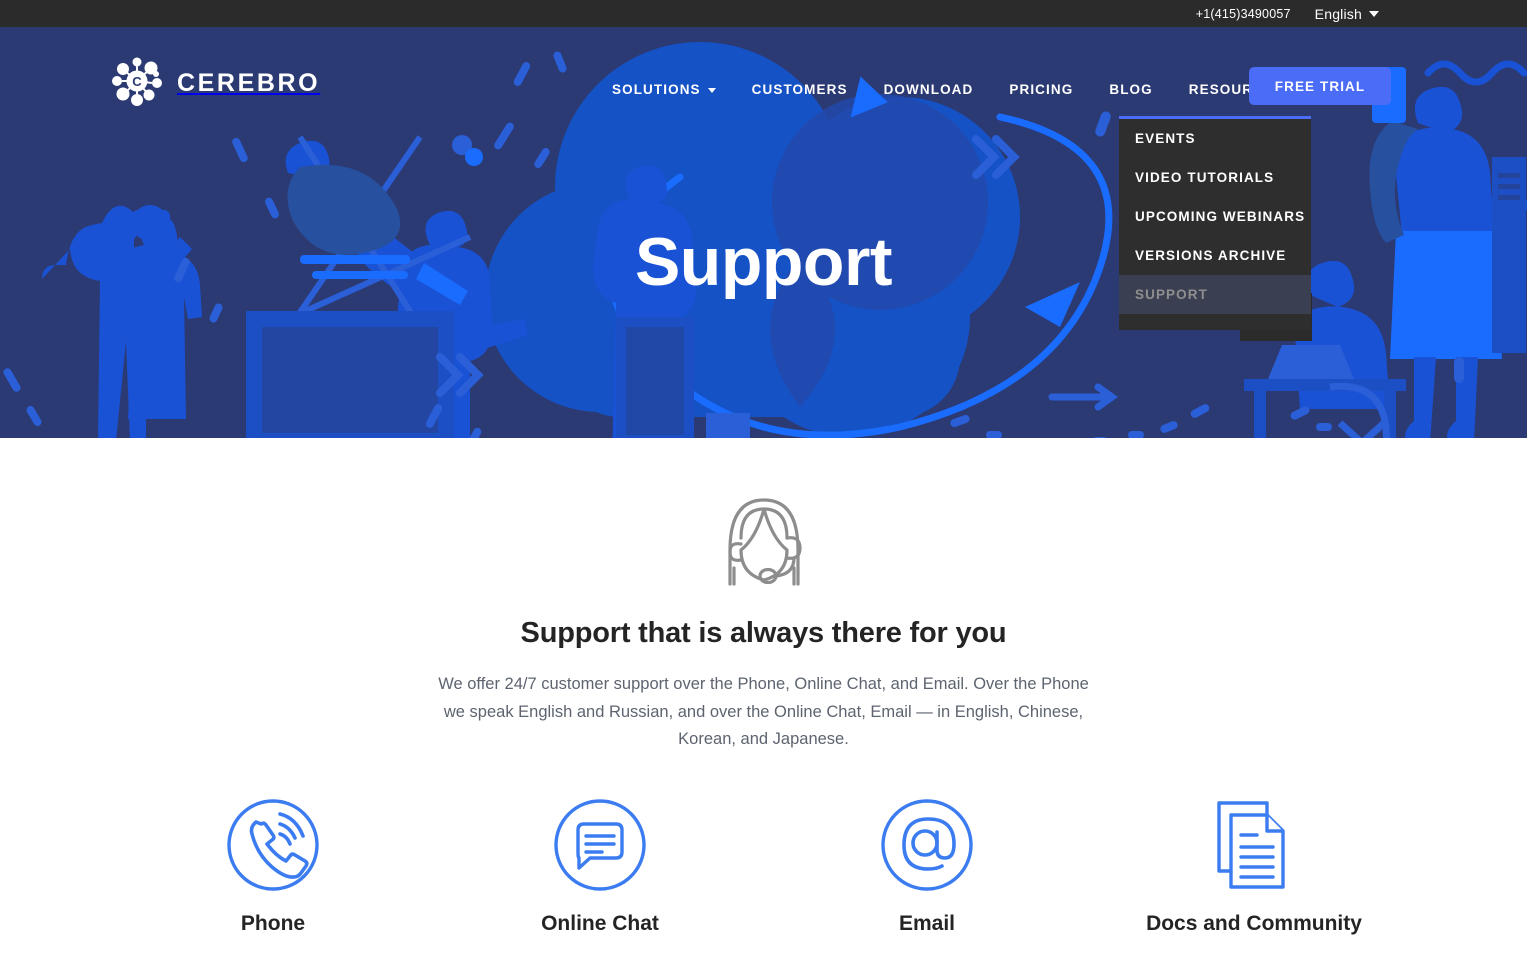  Describe the element at coordinates (249, 83) in the screenshot. I see `brand-name: CEREBRO` at that location.